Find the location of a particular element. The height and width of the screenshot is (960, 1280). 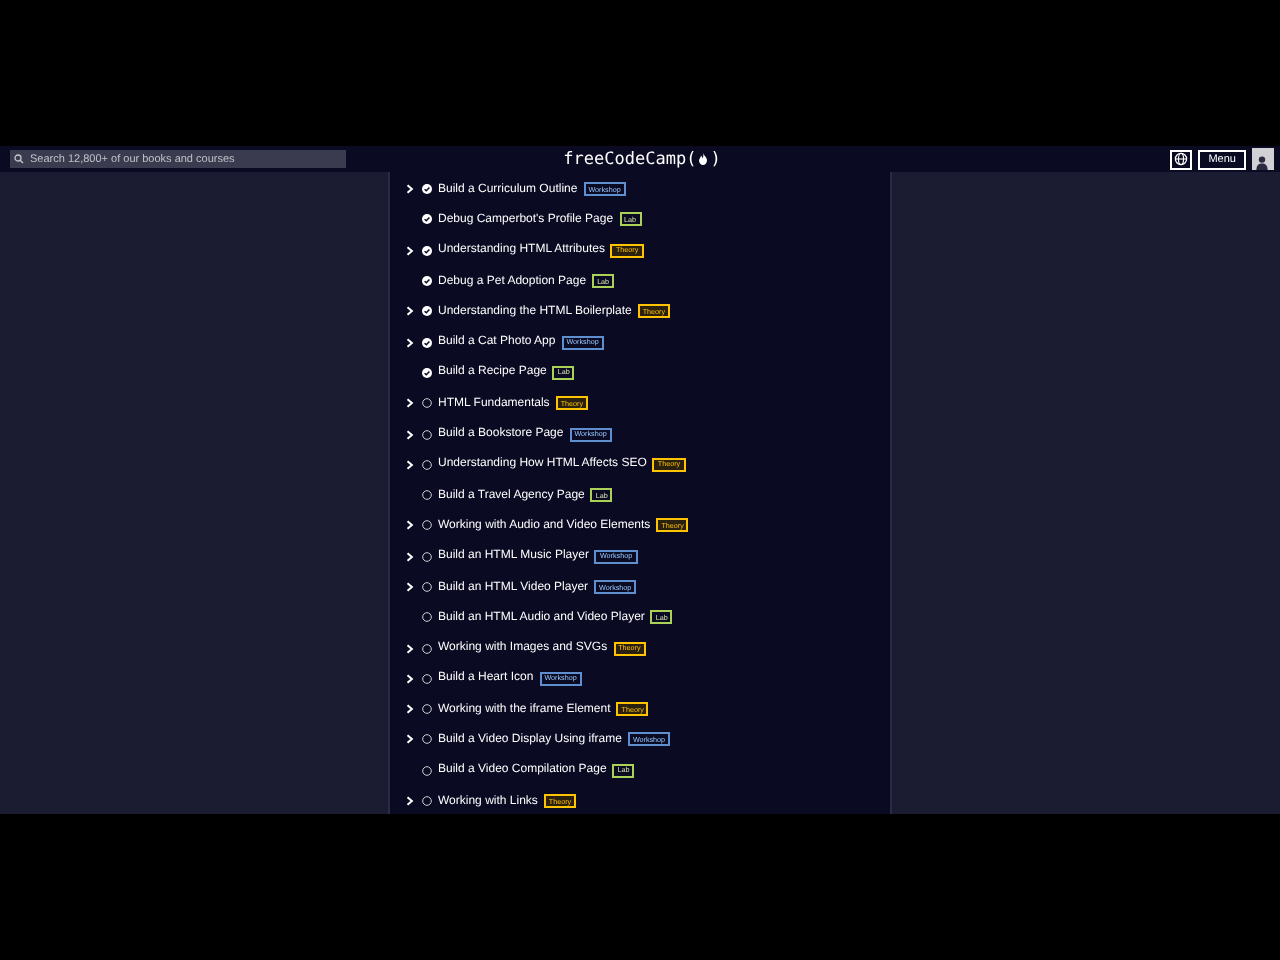

avatar-button is located at coordinates (1262, 159).